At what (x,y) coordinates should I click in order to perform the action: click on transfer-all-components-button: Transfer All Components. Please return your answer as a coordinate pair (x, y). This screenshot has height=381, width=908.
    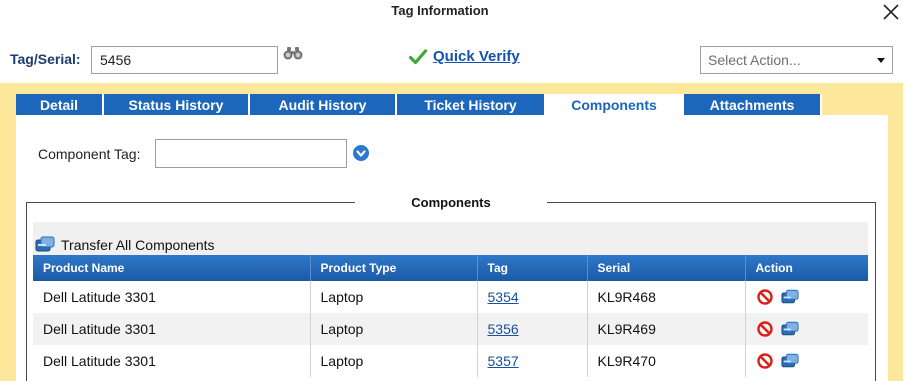
    Looking at the image, I should click on (125, 244).